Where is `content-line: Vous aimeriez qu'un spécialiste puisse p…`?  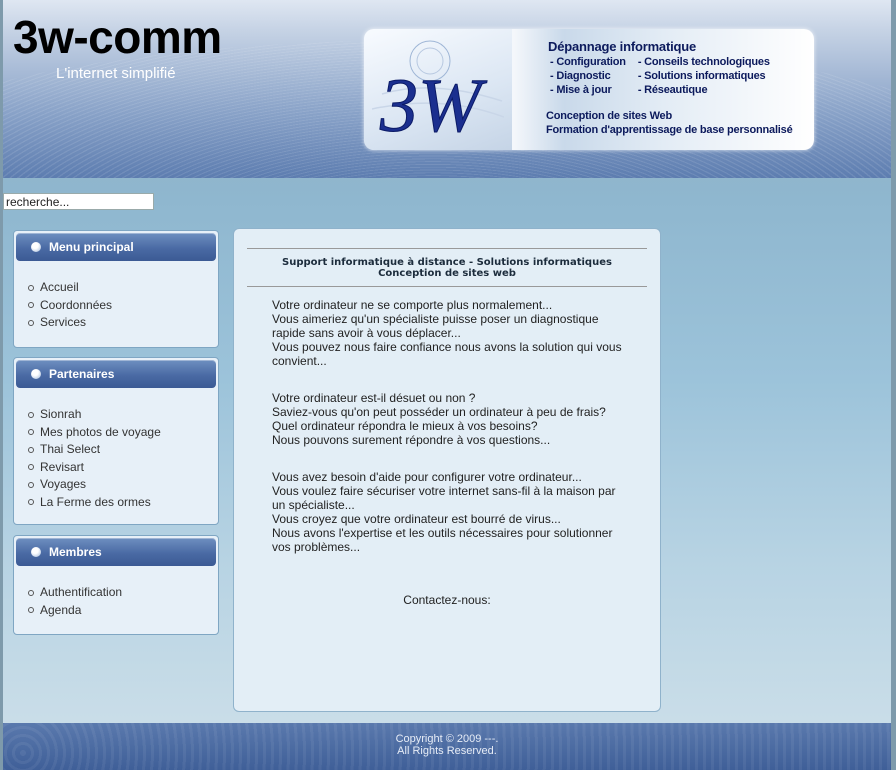 content-line: Vous aimeriez qu'un spécialiste puisse p… is located at coordinates (435, 326).